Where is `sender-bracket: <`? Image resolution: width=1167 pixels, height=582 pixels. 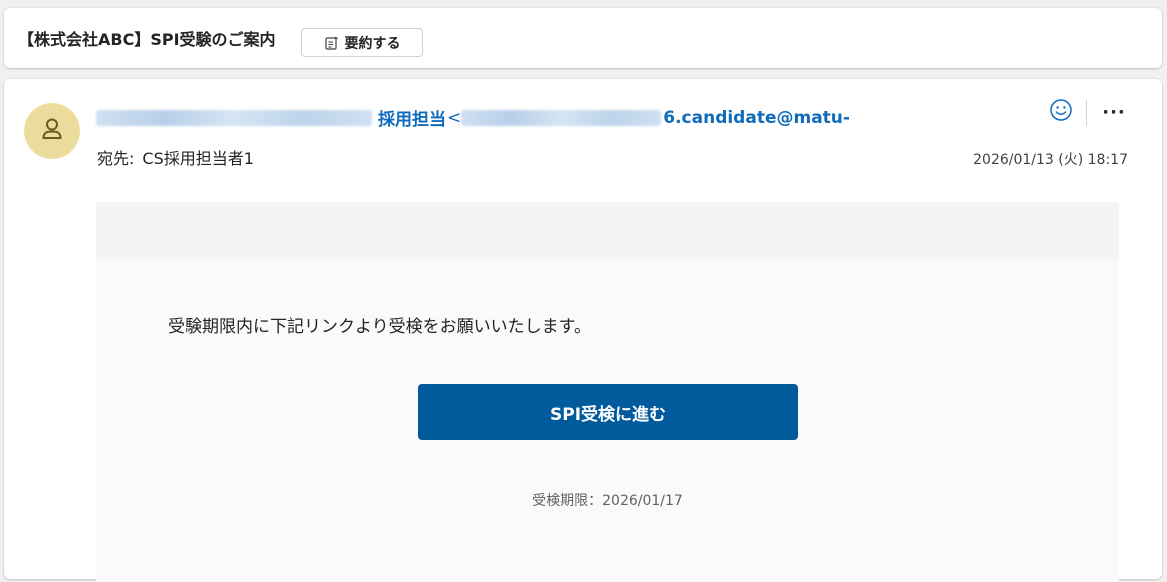 sender-bracket: < is located at coordinates (454, 117).